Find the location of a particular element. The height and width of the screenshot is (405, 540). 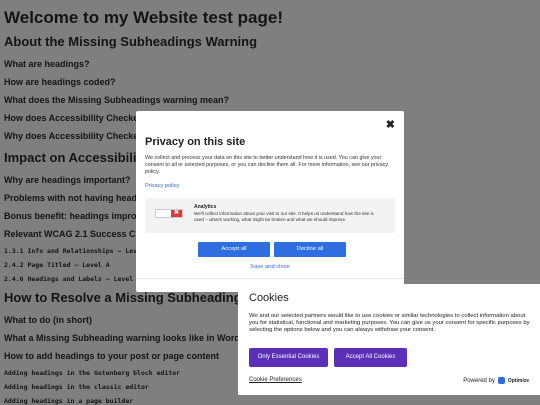

optimize-logo-icon is located at coordinates (501, 380).